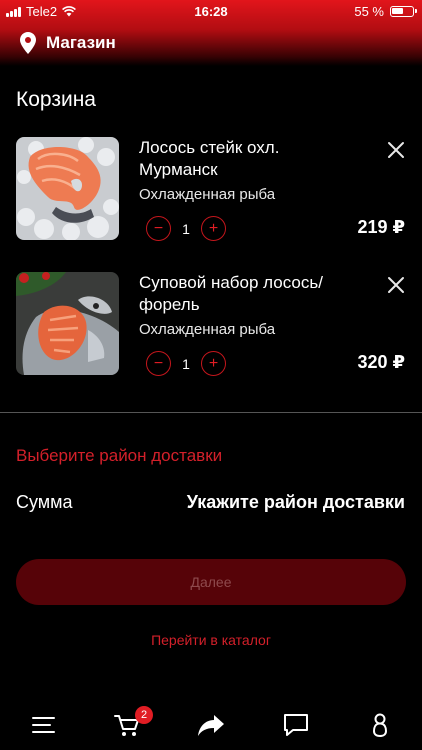  What do you see at coordinates (403, 11) in the screenshot?
I see `battery-icon` at bounding box center [403, 11].